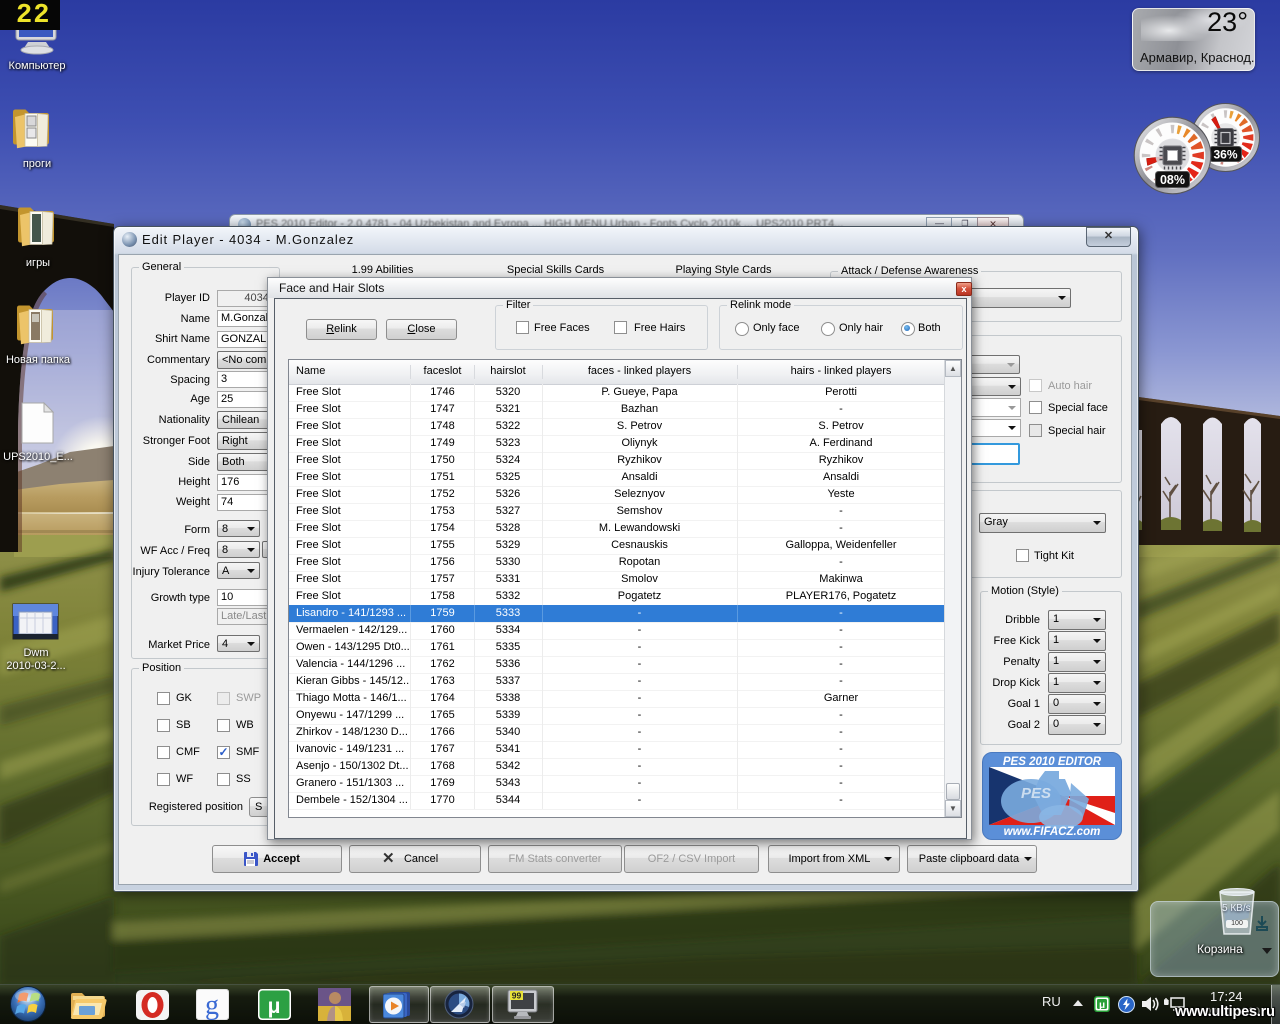 This screenshot has width=1280, height=1024. What do you see at coordinates (1052, 832) in the screenshot?
I see `svg-text: www.FIFACZ.com` at bounding box center [1052, 832].